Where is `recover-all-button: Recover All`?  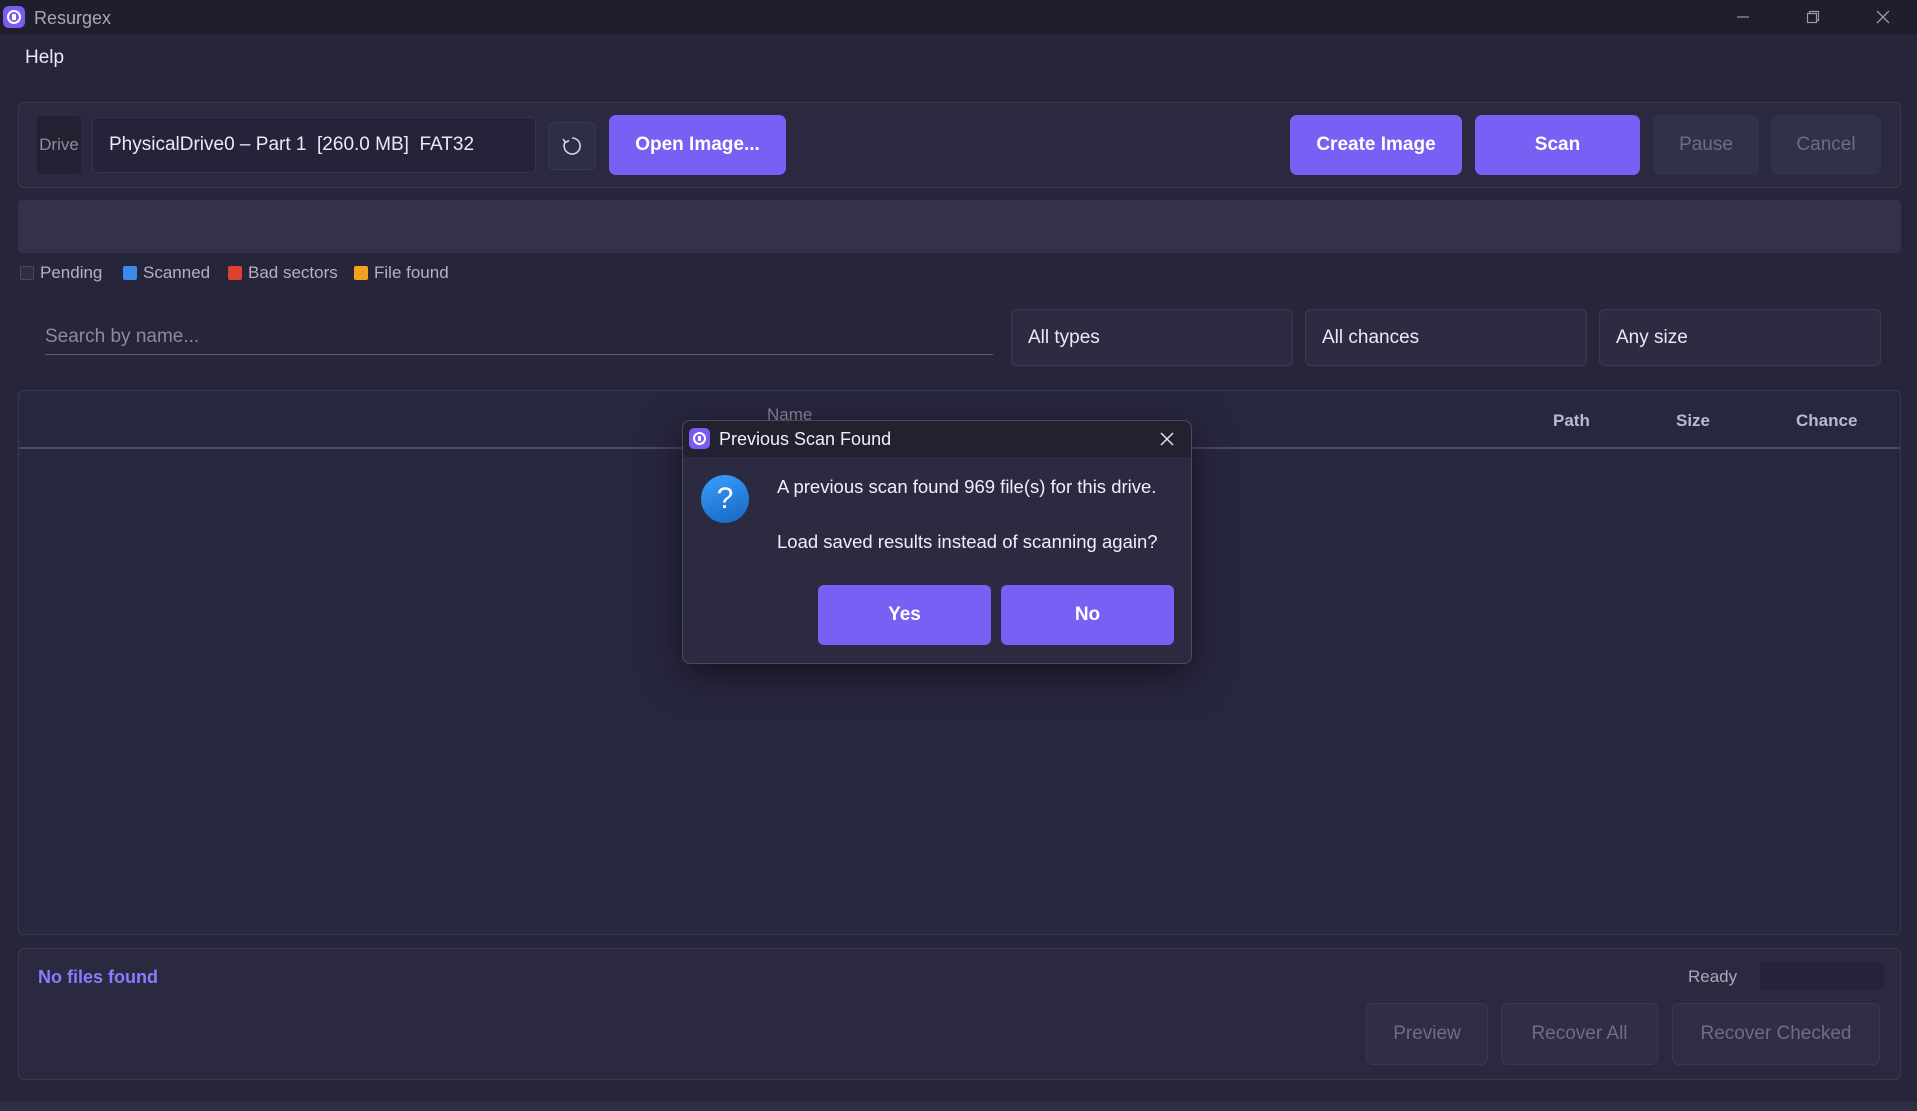 recover-all-button: Recover All is located at coordinates (1579, 1034).